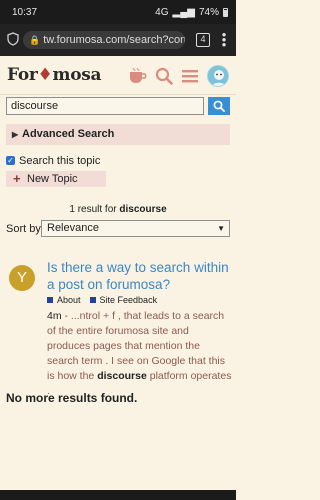 Image resolution: width=320 pixels, height=500 pixels. Describe the element at coordinates (224, 39) in the screenshot. I see `browser-menu-icon: • • •` at that location.